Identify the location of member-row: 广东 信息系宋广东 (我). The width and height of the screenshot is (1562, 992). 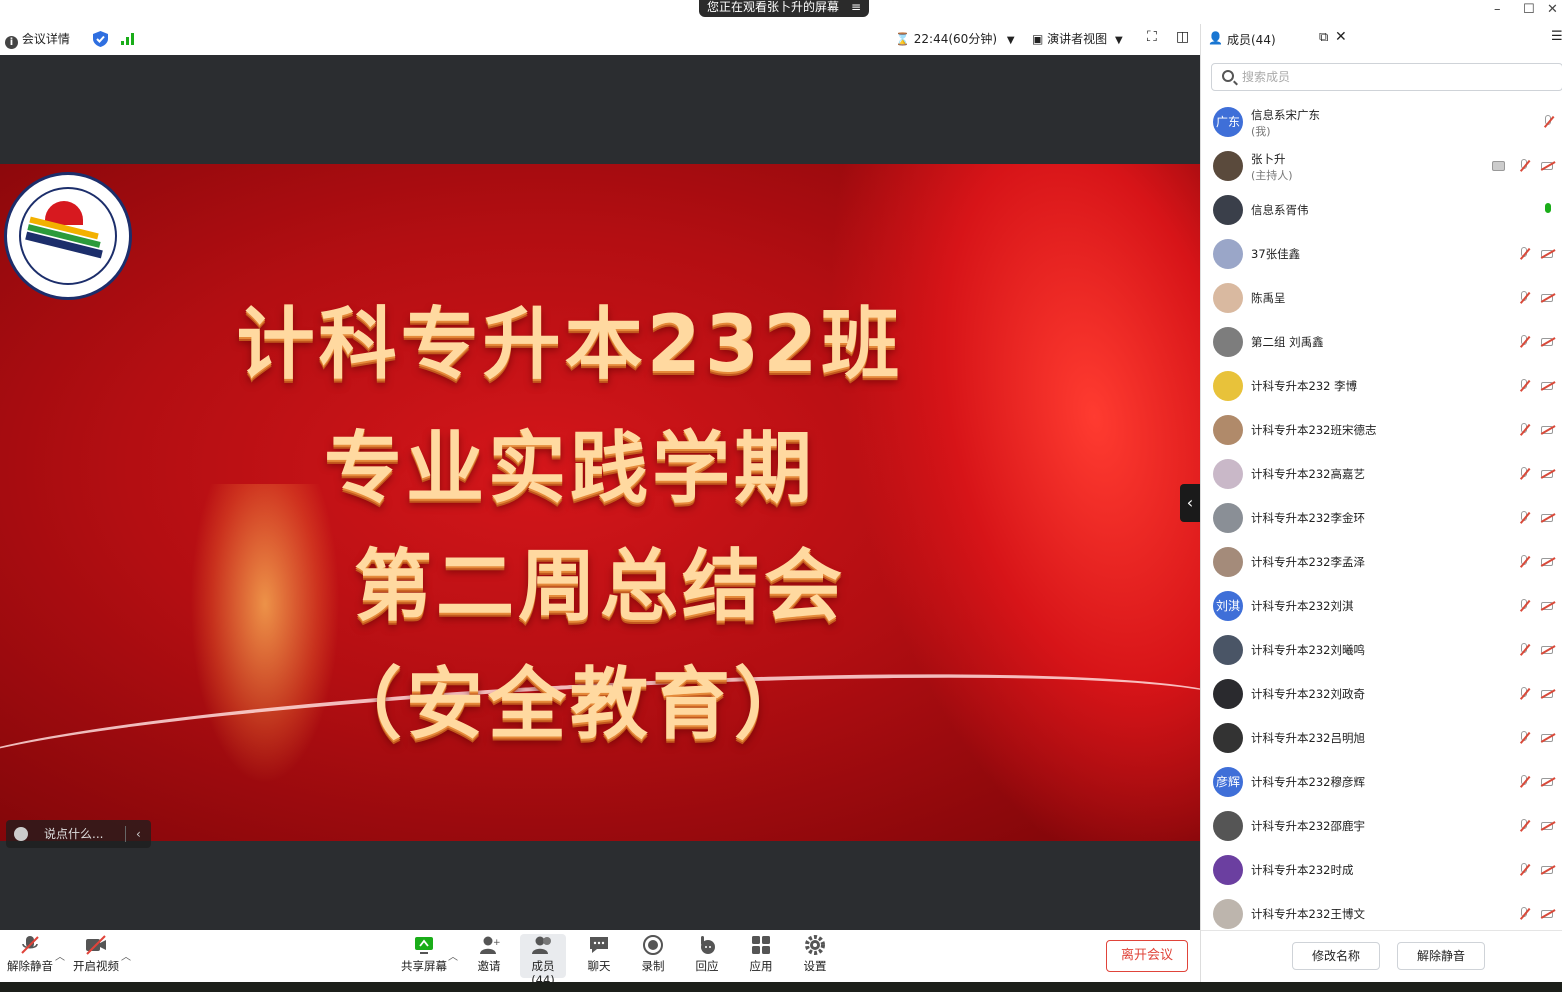
(1381, 122).